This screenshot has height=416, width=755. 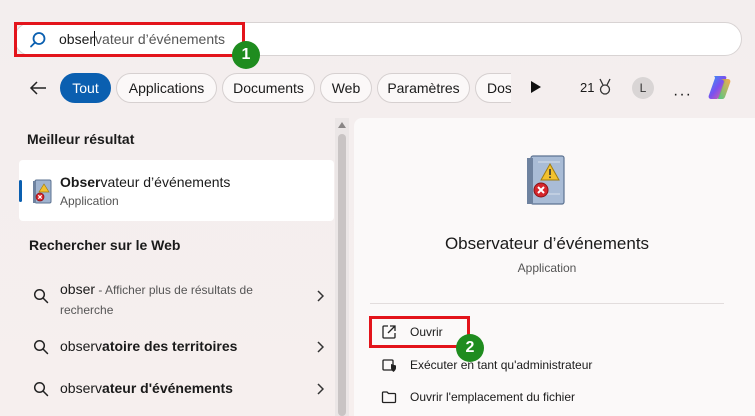 I want to click on step-badge-2: 2, so click(x=470, y=348).